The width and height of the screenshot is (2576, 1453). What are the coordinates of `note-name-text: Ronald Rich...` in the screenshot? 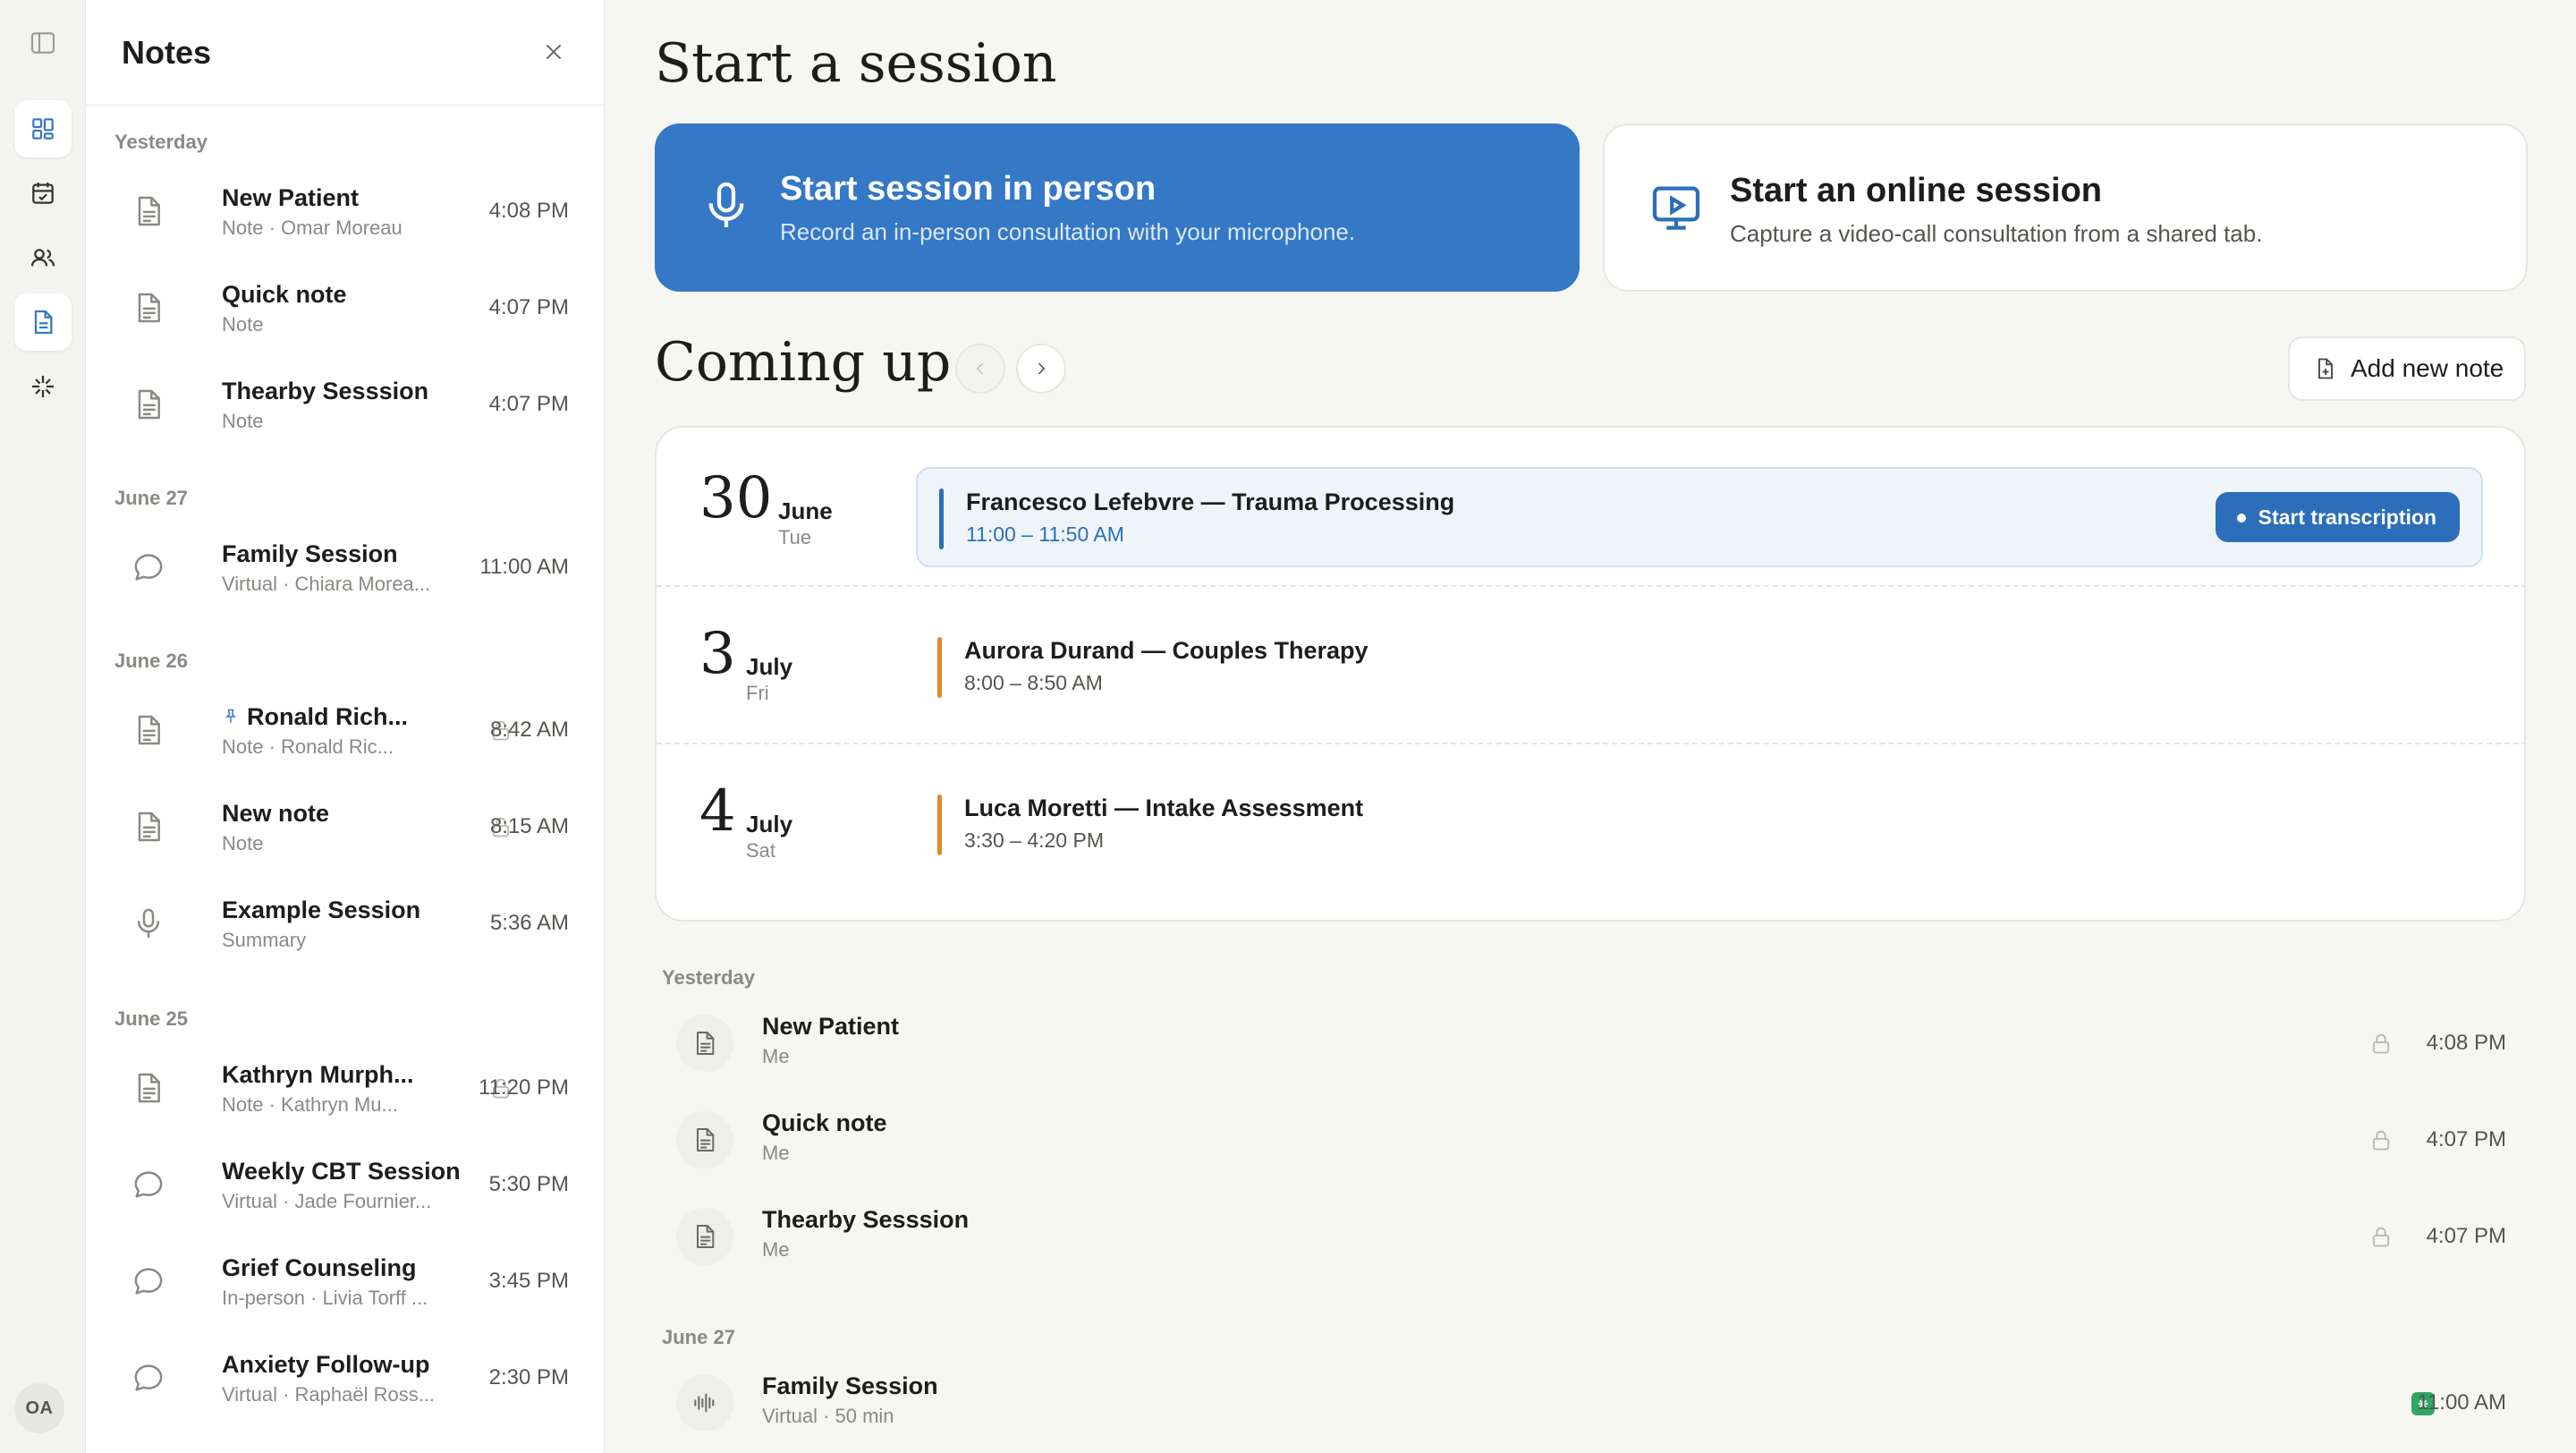 It's located at (328, 716).